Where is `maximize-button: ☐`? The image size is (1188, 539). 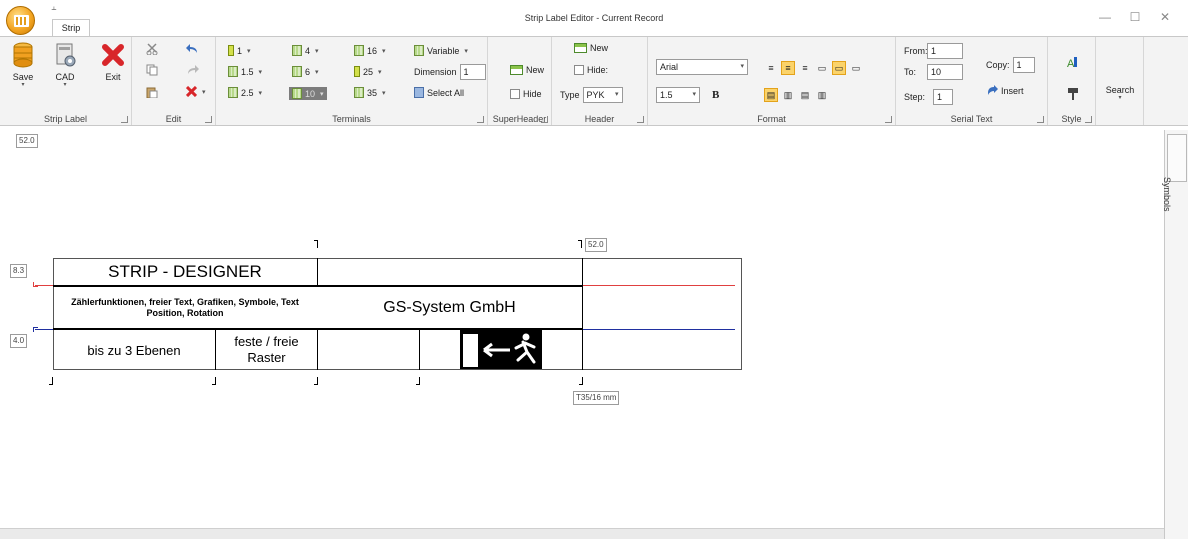
maximize-button: ☐ is located at coordinates (1135, 17).